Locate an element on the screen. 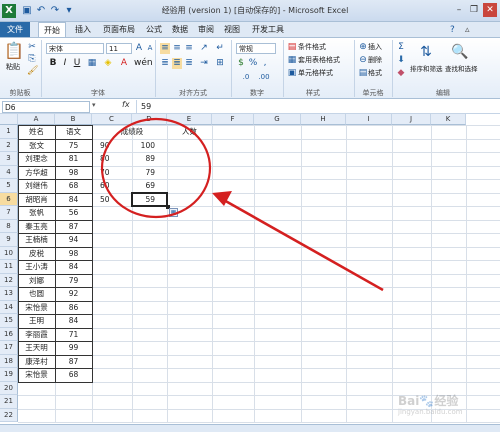 Image resolution: width=500 pixels, height=432 pixels. baidu-watermark-url: jingyan.baidu.com is located at coordinates (430, 412).